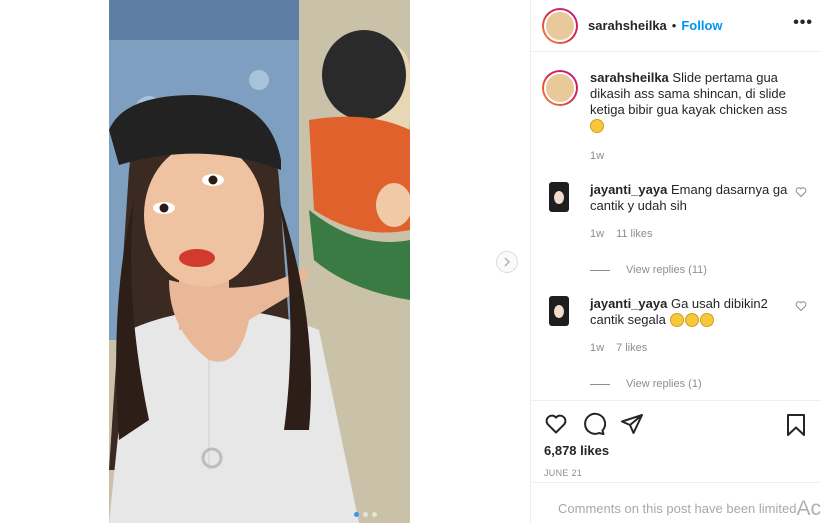  What do you see at coordinates (676, 441) in the screenshot?
I see `post-actions: 6,878 likes JUNE 21` at bounding box center [676, 441].